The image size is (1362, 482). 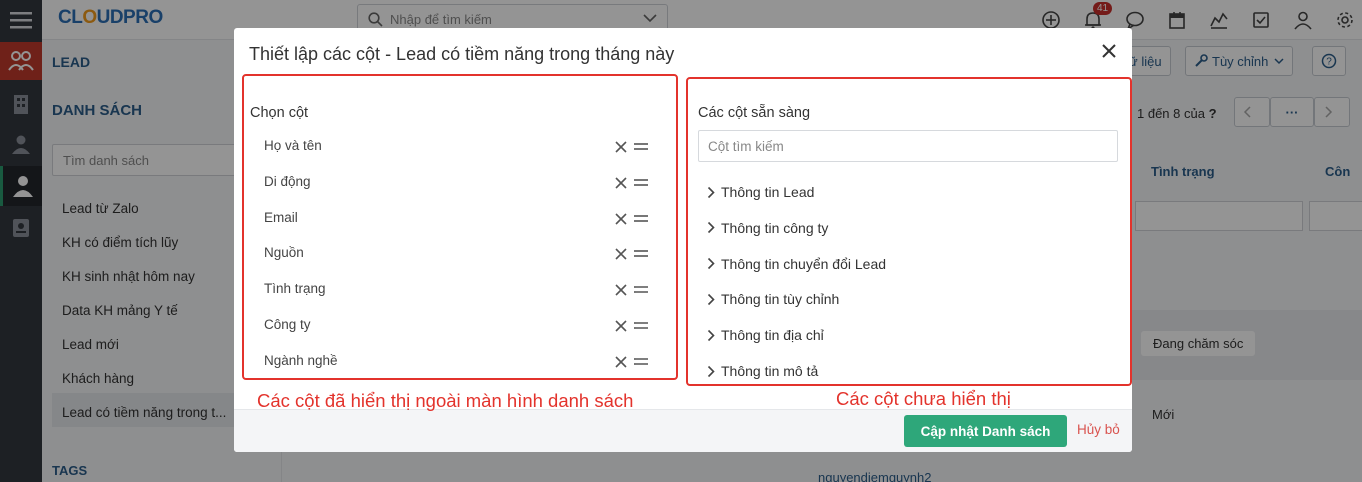 I want to click on column-group-item: Thông tin Lead, so click(x=760, y=192).